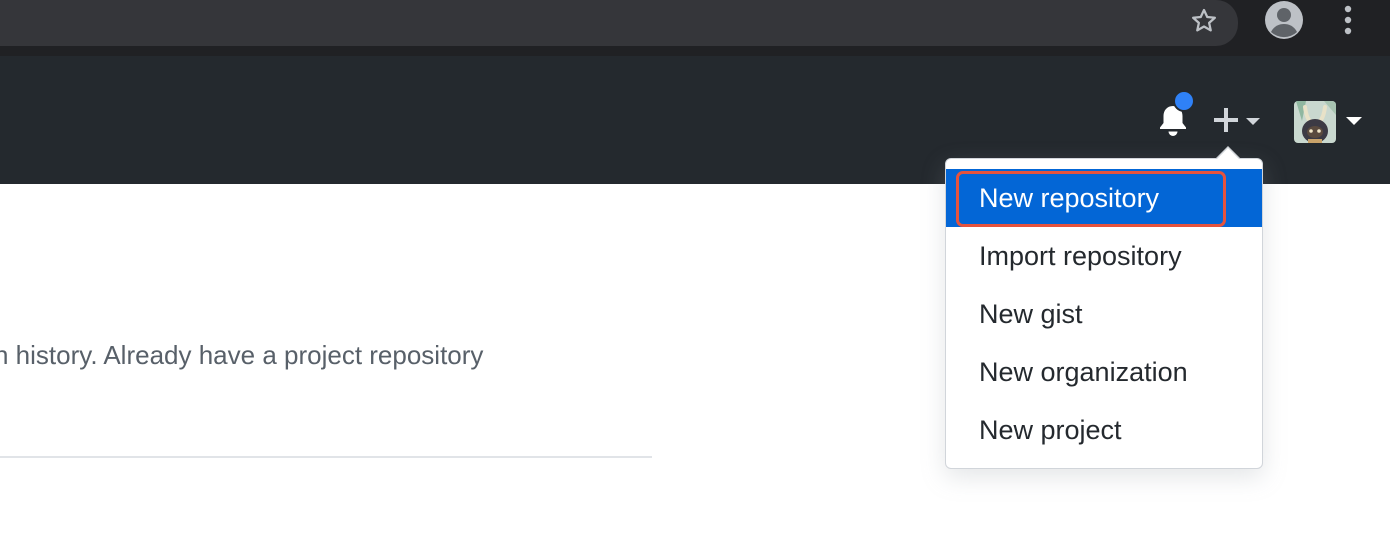  What do you see at coordinates (1241, 122) in the screenshot?
I see `create-new-button` at bounding box center [1241, 122].